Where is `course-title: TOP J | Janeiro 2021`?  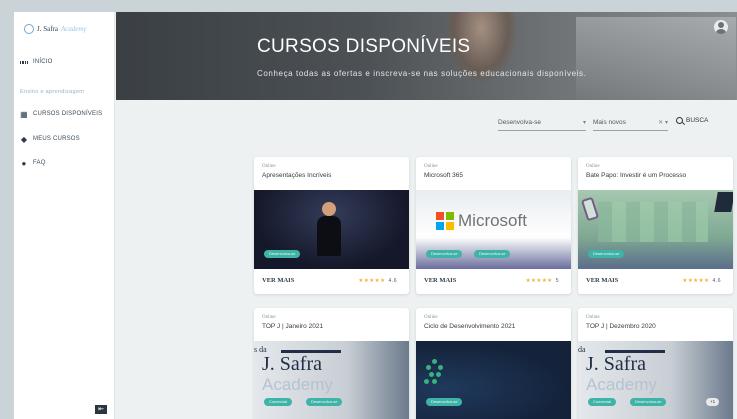 course-title: TOP J | Janeiro 2021 is located at coordinates (293, 326).